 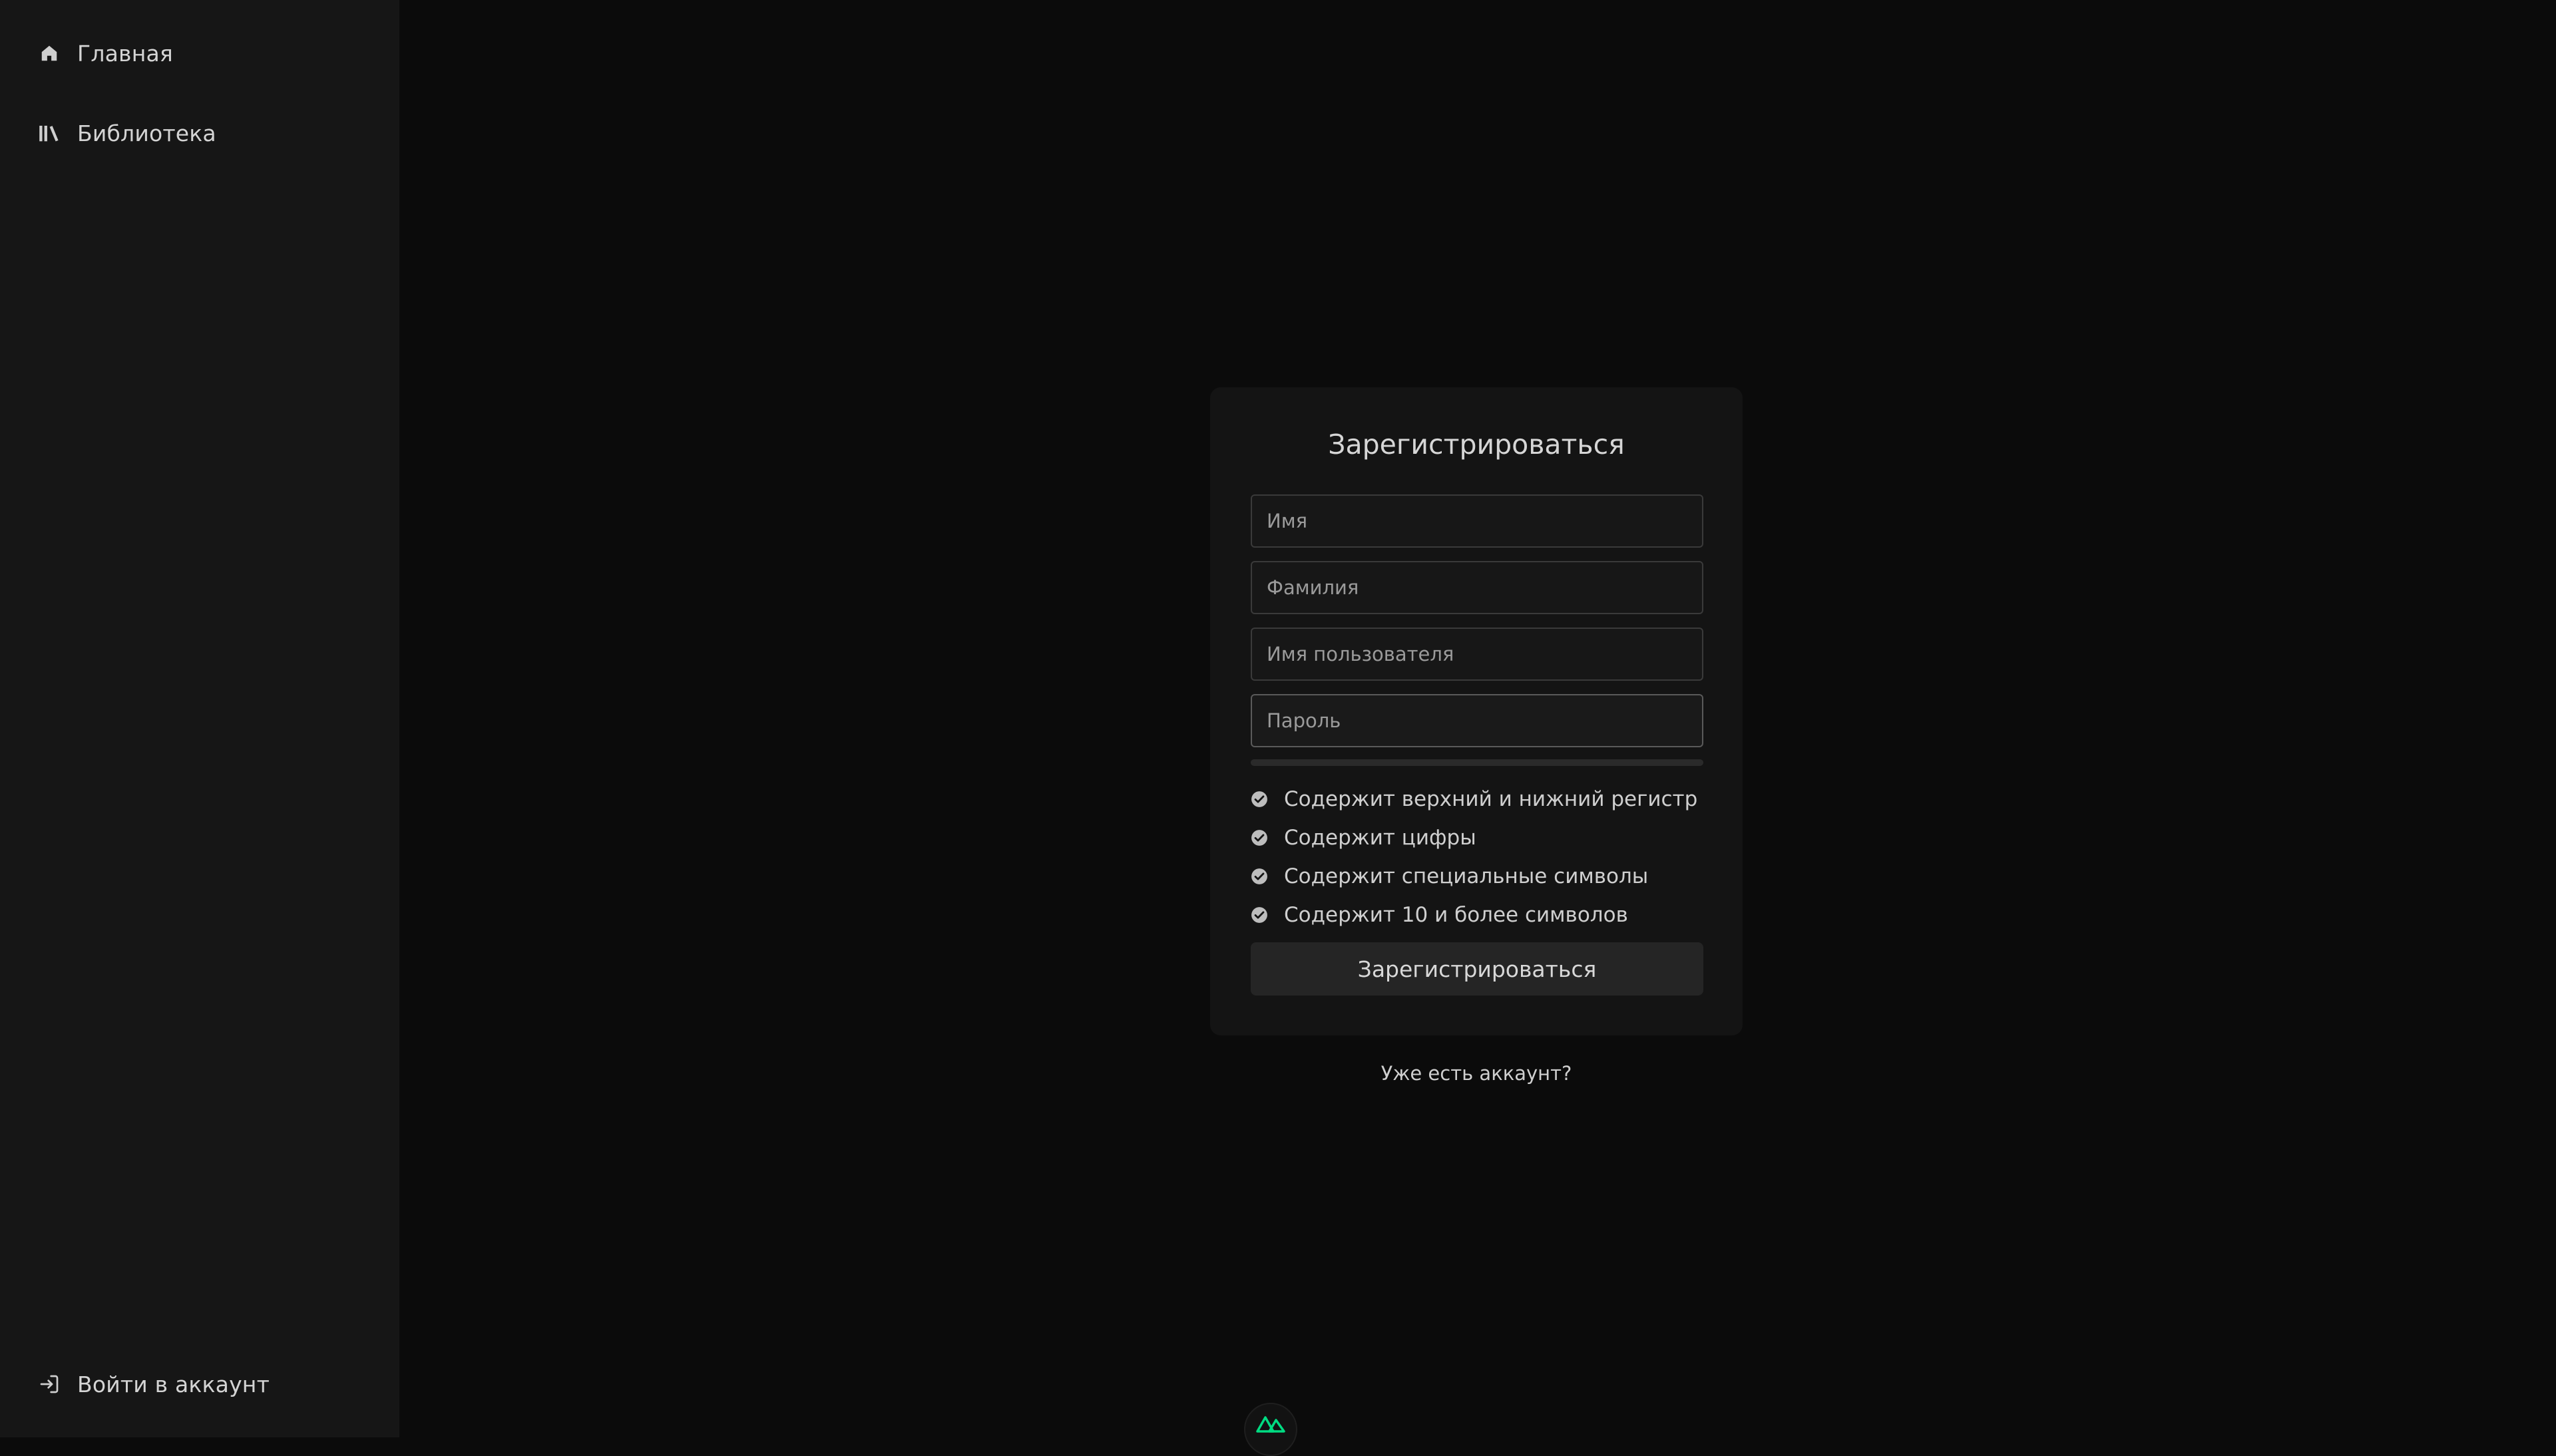 What do you see at coordinates (1466, 876) in the screenshot?
I see `password-rule-text: Содержит специальные символы` at bounding box center [1466, 876].